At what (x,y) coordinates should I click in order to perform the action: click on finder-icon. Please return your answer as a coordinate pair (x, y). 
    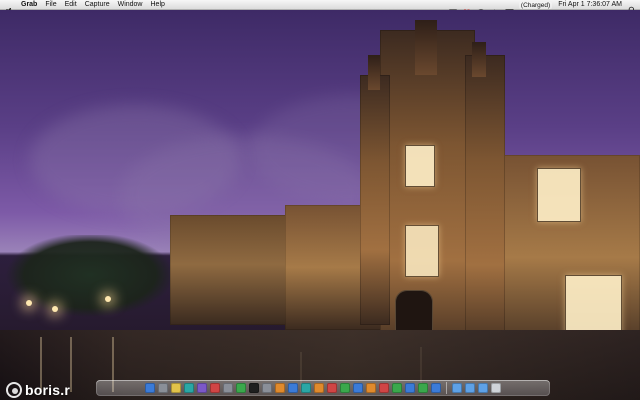
    Looking at the image, I should click on (150, 388).